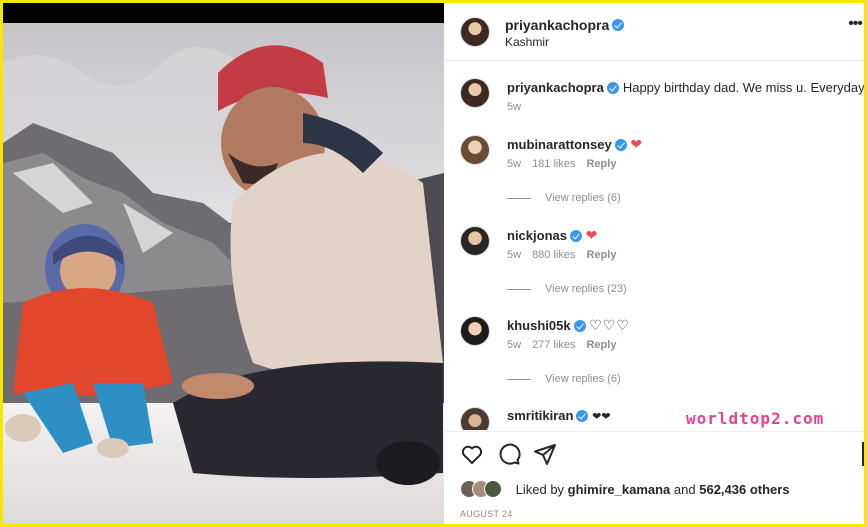 Image resolution: width=867 pixels, height=527 pixels. What do you see at coordinates (545, 454) in the screenshot?
I see `share-icon` at bounding box center [545, 454].